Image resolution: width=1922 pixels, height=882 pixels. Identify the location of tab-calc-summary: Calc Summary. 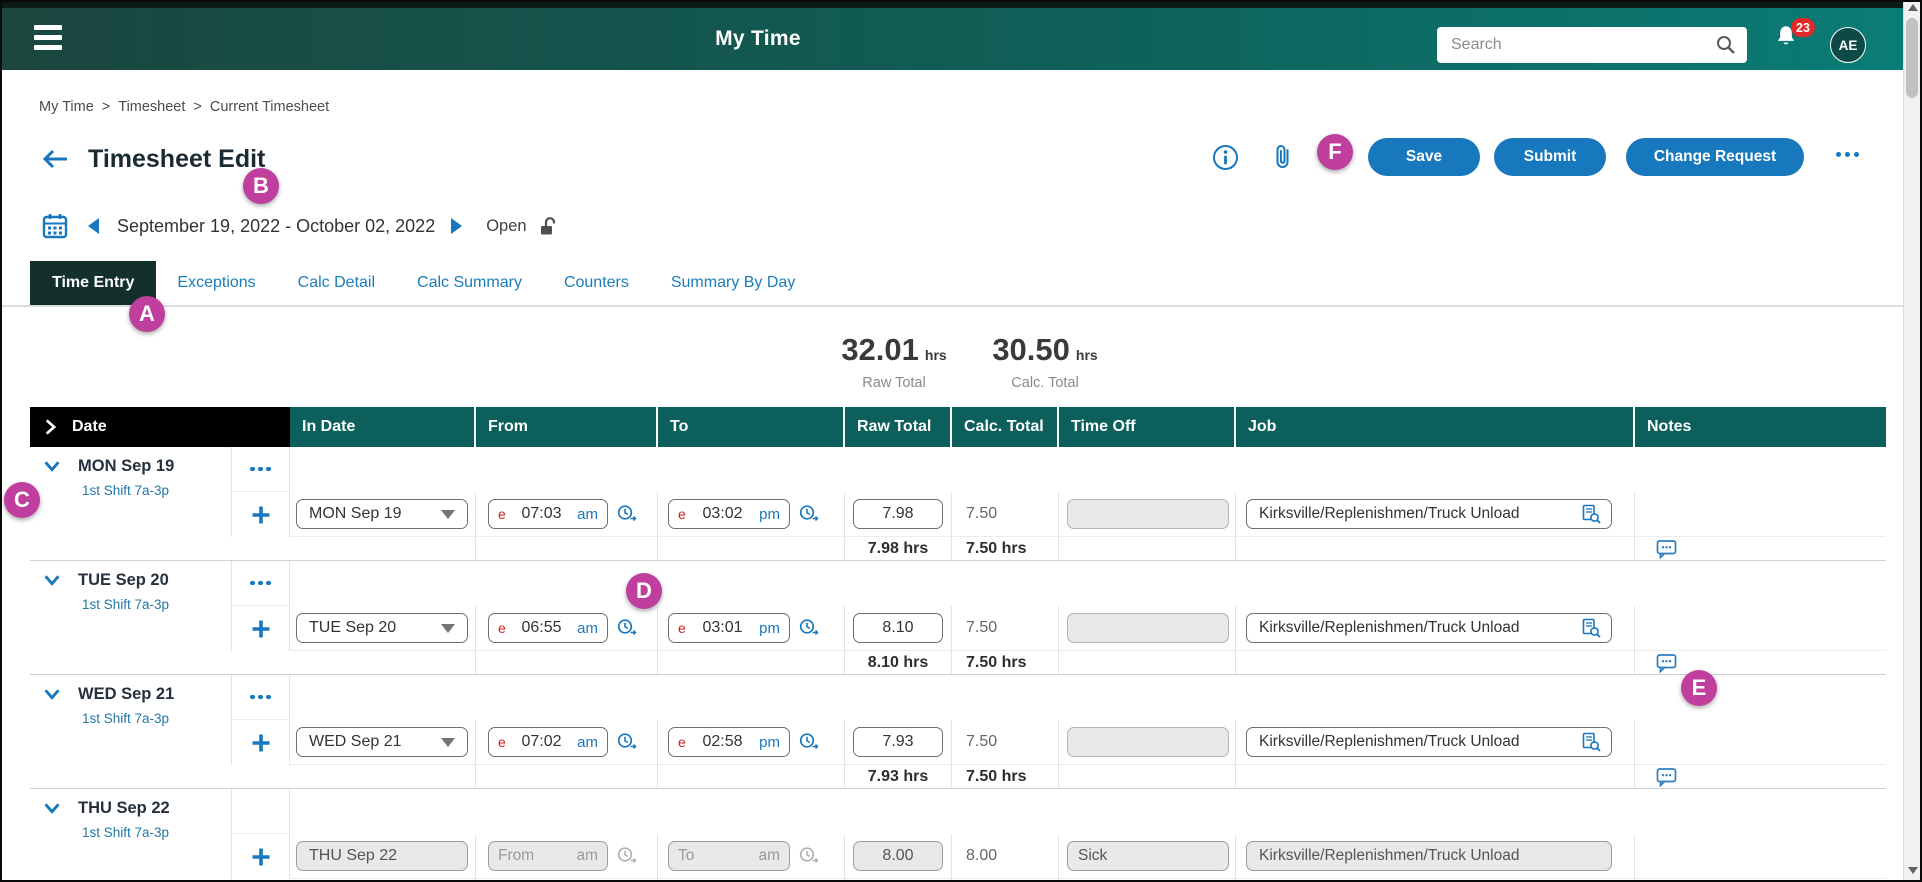
(469, 283).